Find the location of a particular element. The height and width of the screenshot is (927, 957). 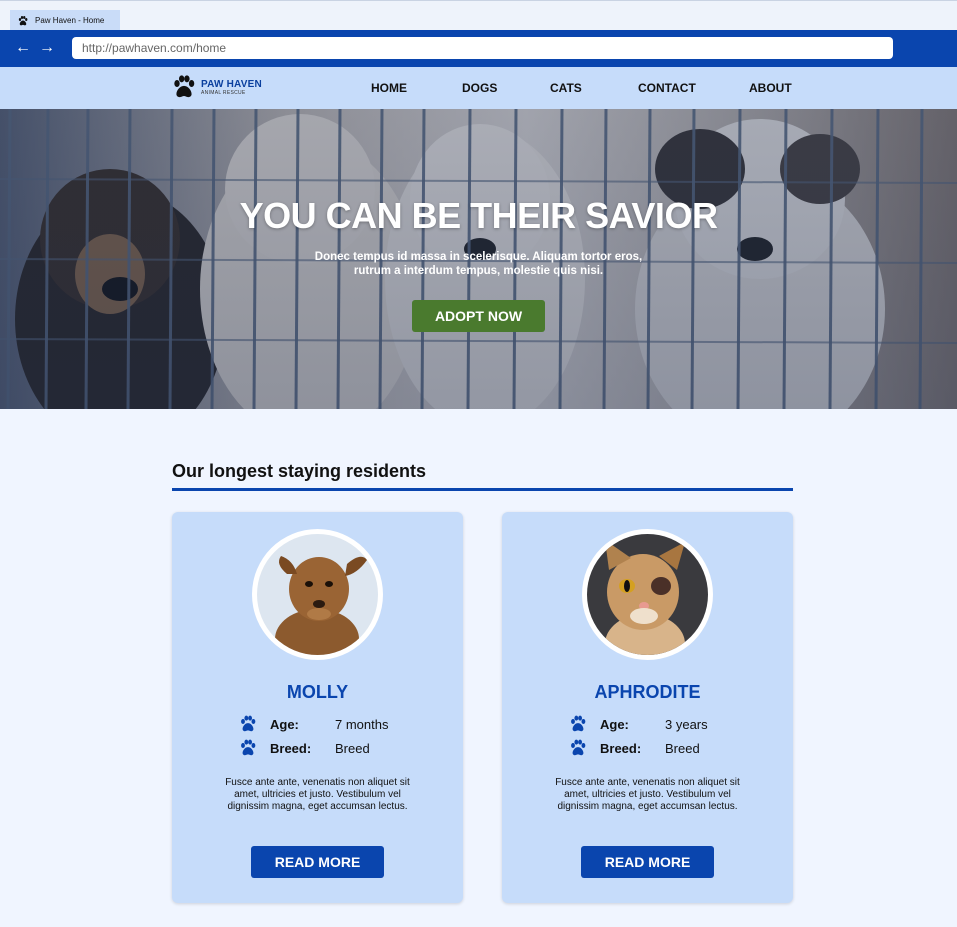

browser-tab: Paw Haven - Home is located at coordinates (65, 20).